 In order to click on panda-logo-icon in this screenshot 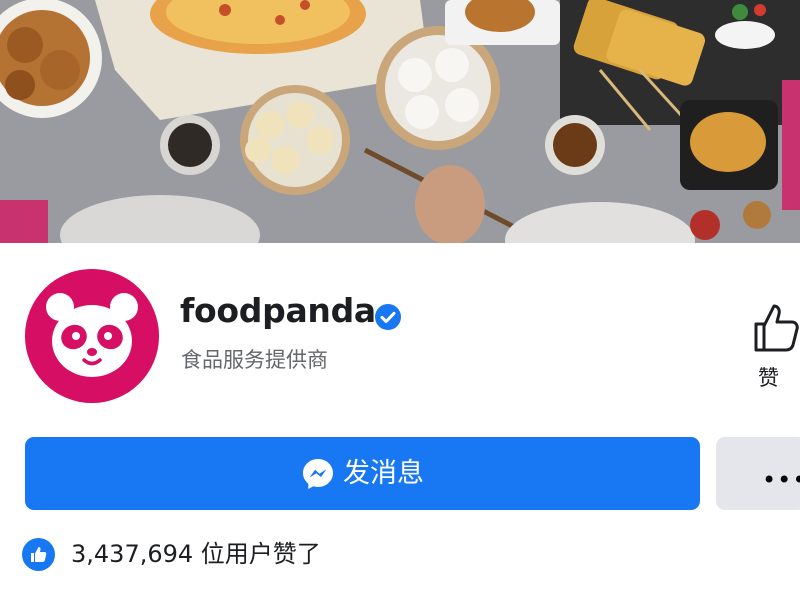, I will do `click(92, 336)`.